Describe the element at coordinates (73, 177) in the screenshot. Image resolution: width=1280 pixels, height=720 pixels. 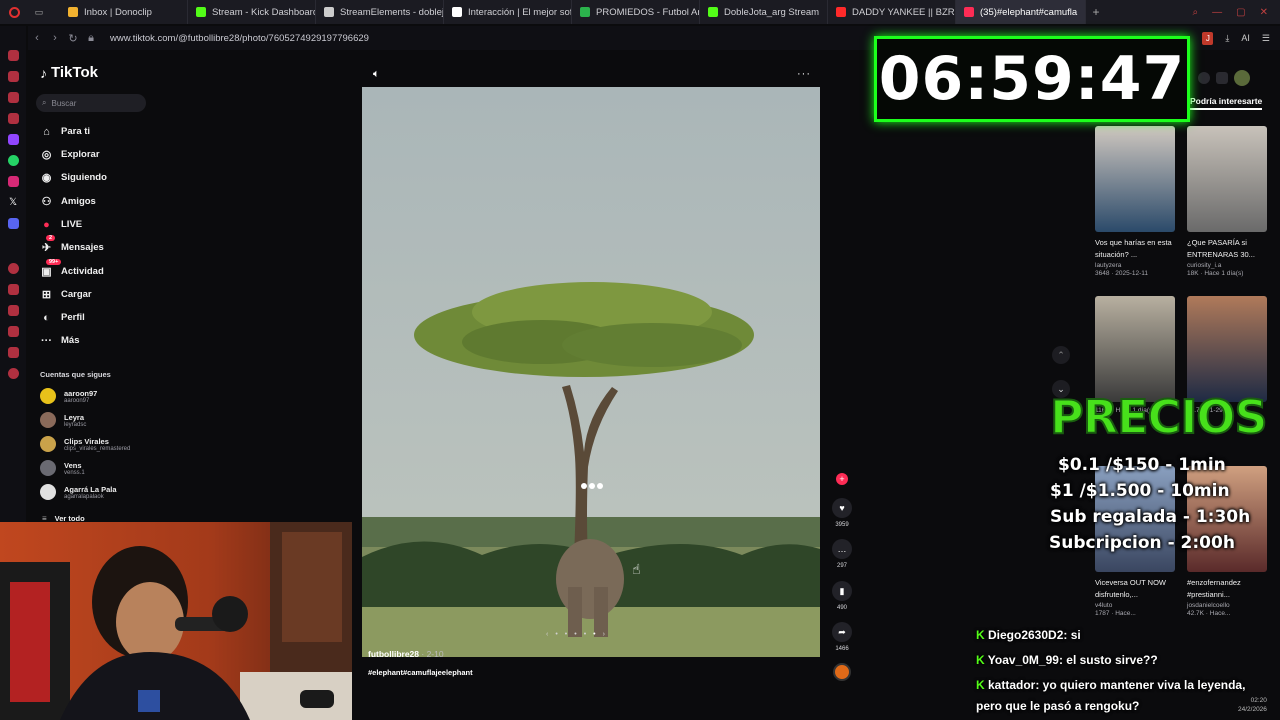
I see `sidebar-item-following: ◉ Siguiendo` at that location.